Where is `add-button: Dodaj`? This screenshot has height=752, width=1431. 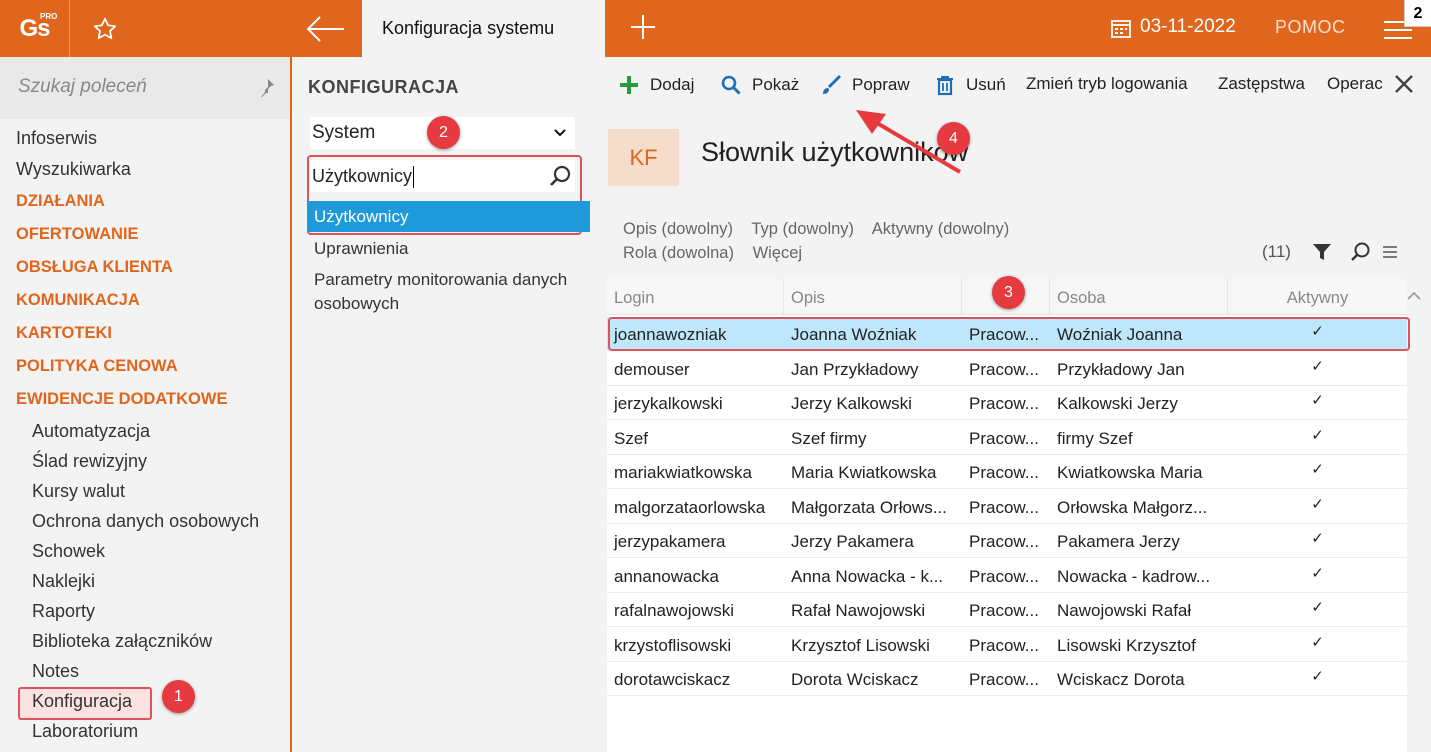 add-button: Dodaj is located at coordinates (656, 85).